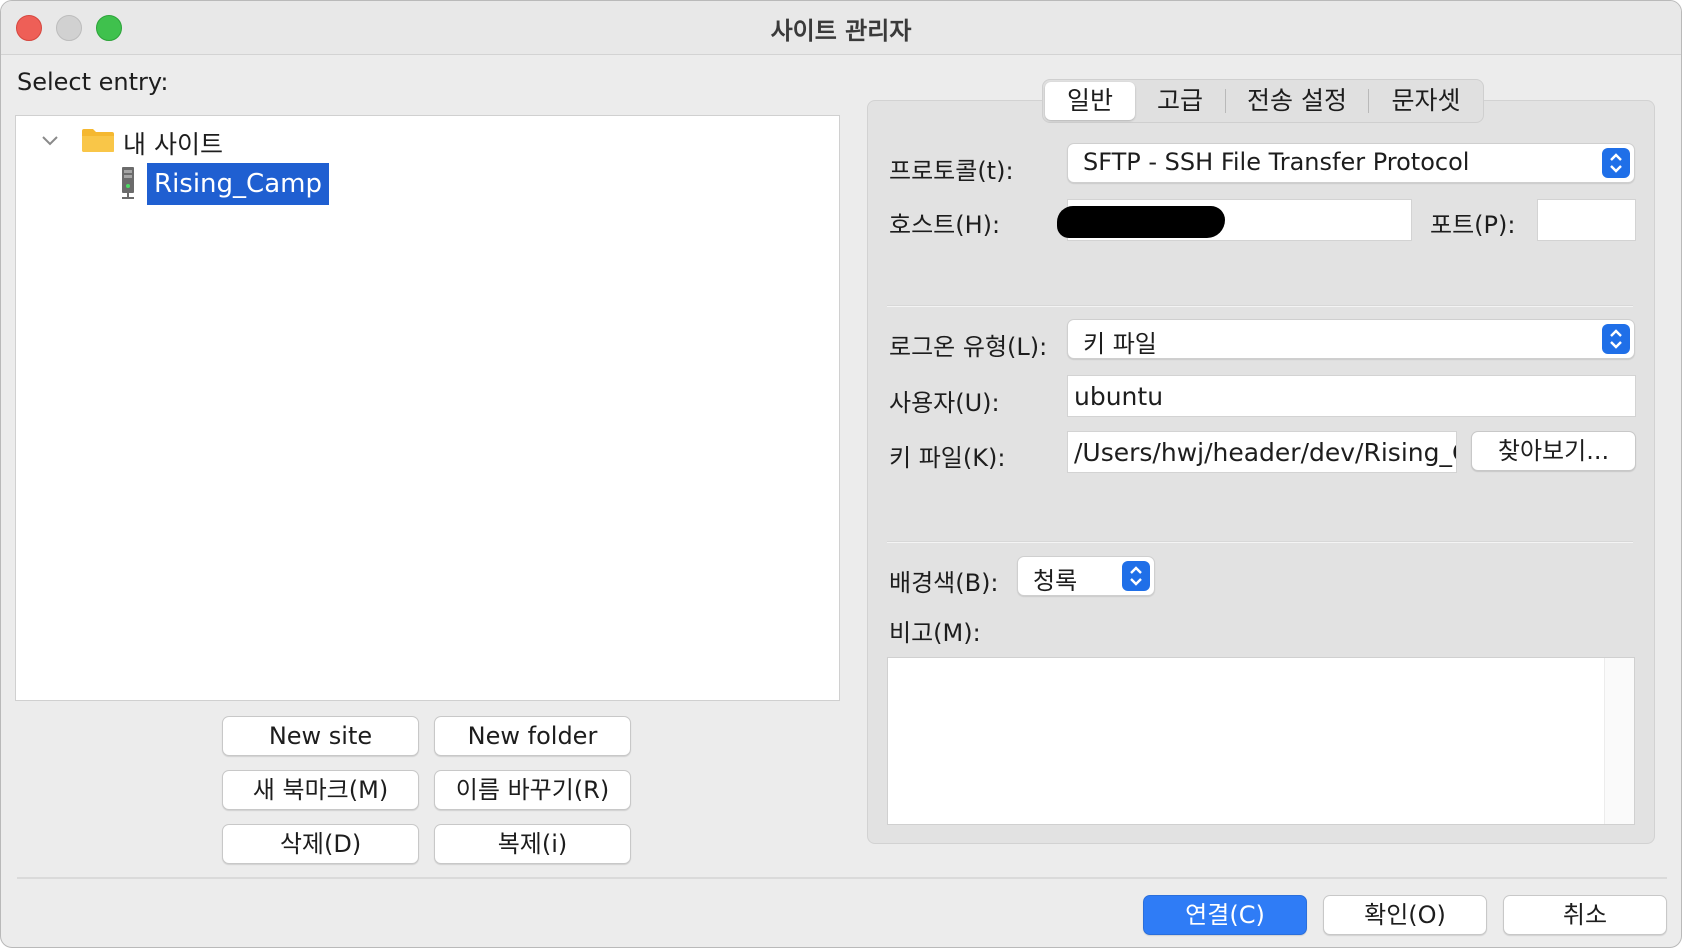 Image resolution: width=1682 pixels, height=948 pixels. I want to click on protocol-label: 프로토콜(t):, so click(951, 171).